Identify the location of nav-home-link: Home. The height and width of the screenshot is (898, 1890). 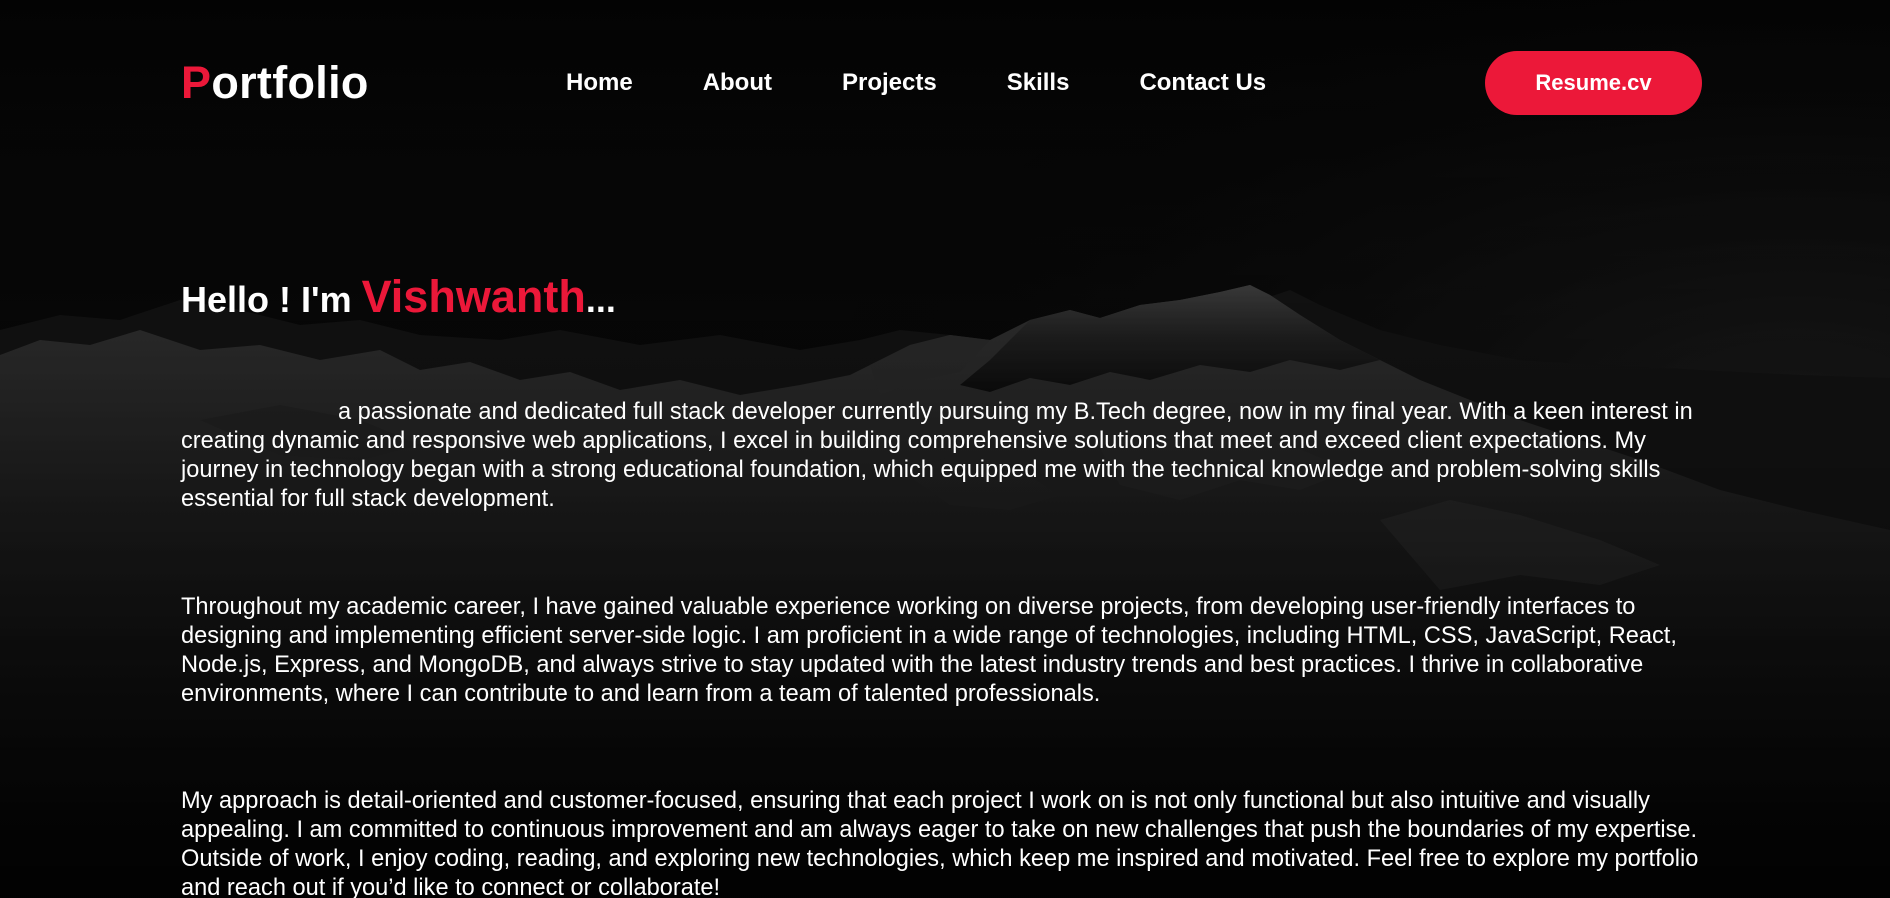
(599, 83).